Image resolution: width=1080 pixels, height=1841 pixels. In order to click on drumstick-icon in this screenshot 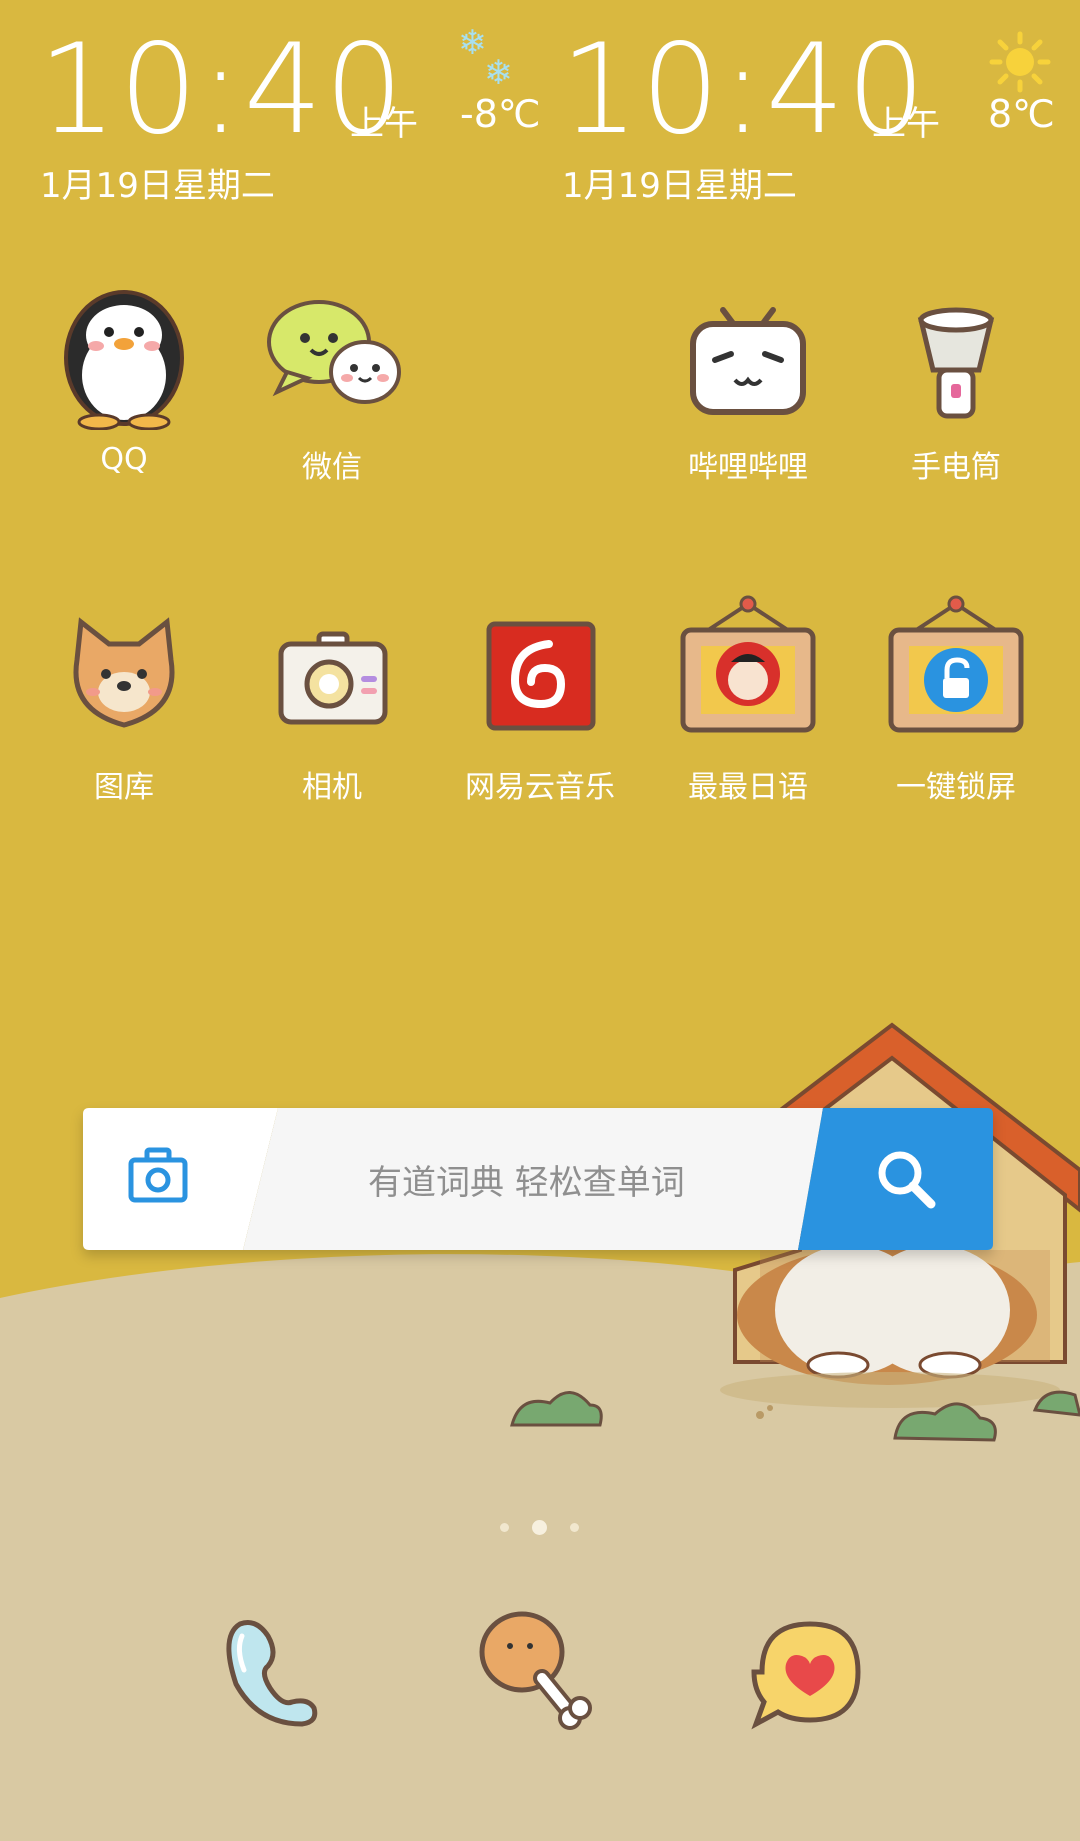, I will do `click(535, 1670)`.